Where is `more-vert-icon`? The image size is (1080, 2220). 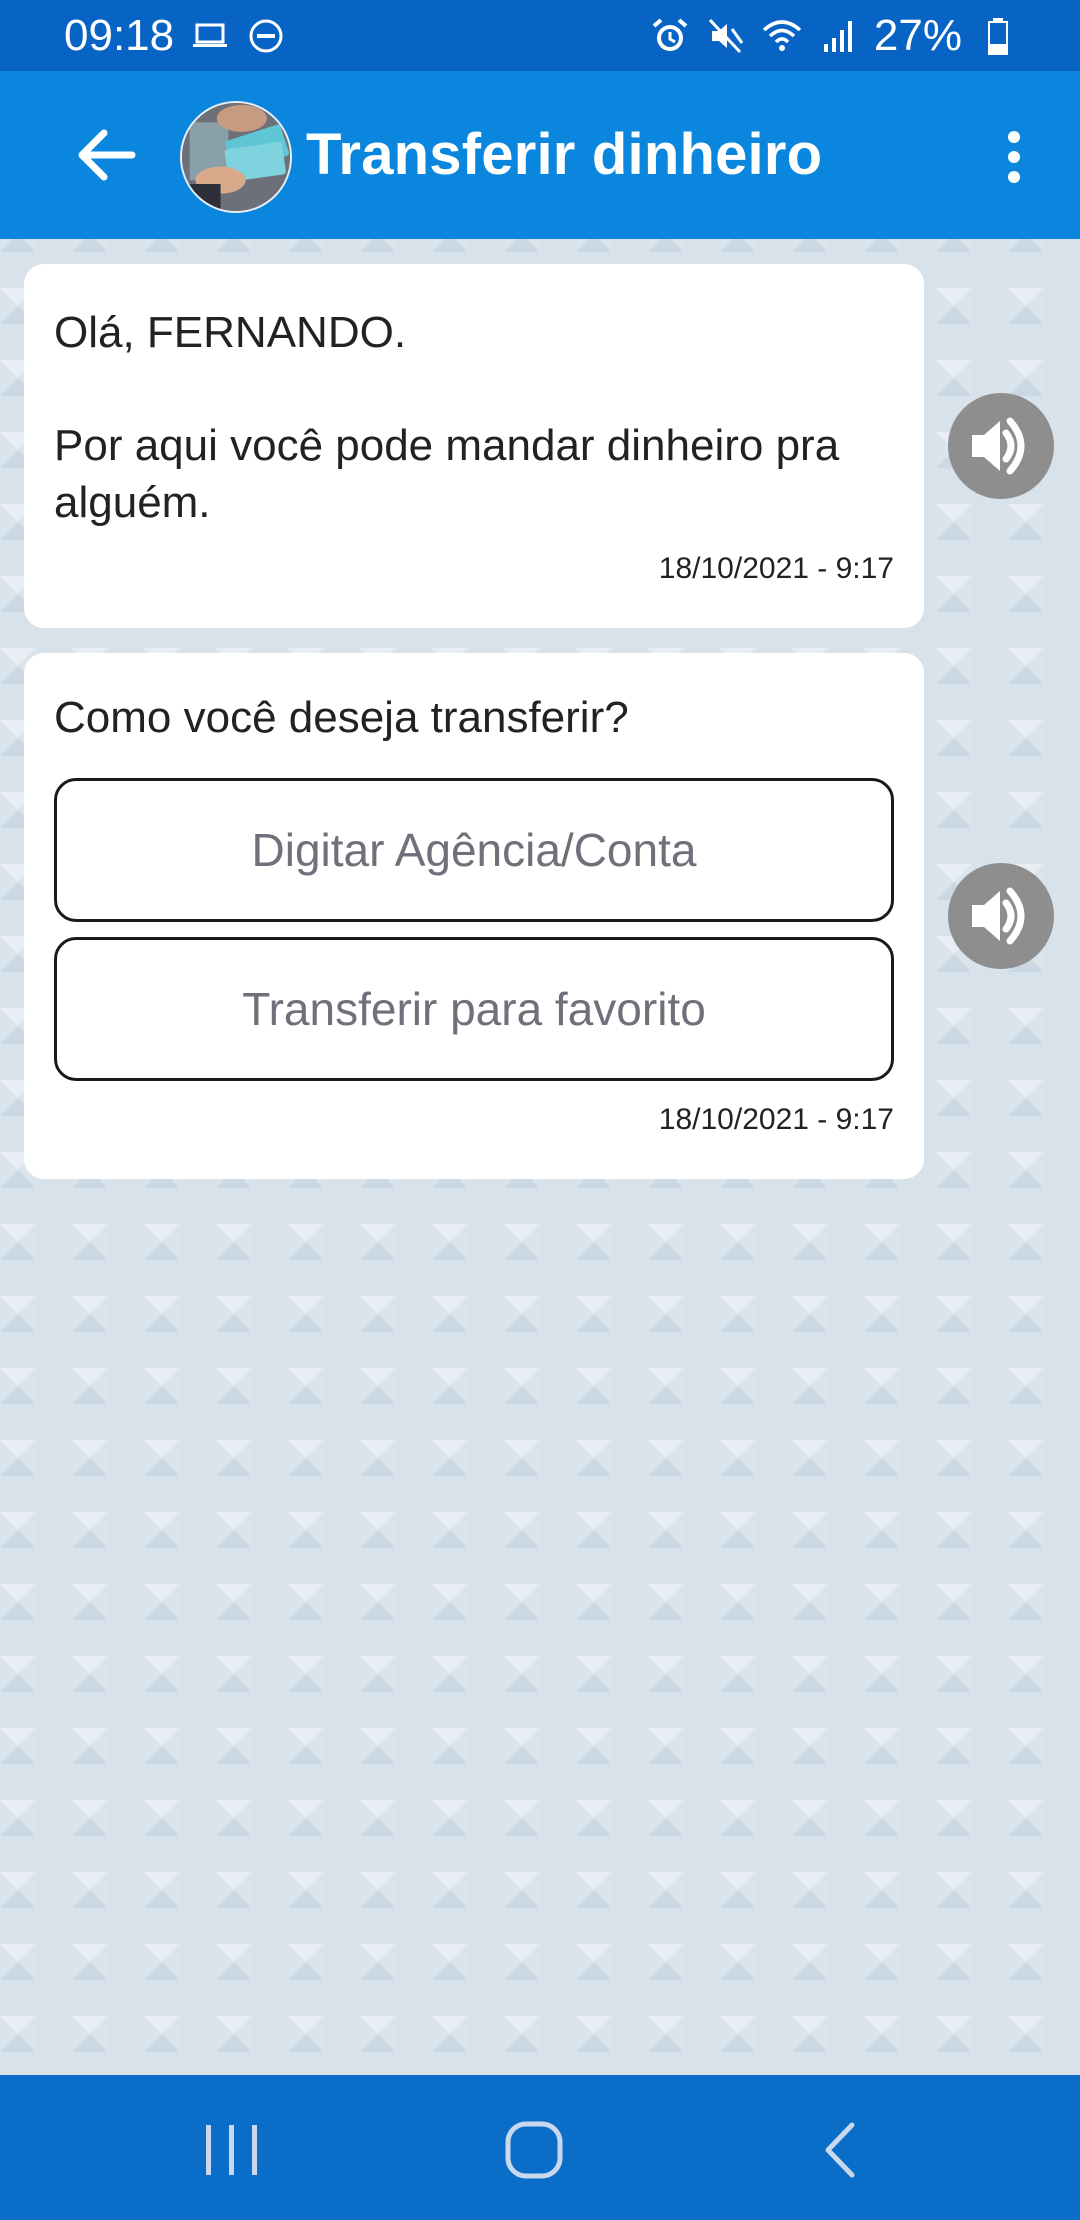 more-vert-icon is located at coordinates (1014, 157).